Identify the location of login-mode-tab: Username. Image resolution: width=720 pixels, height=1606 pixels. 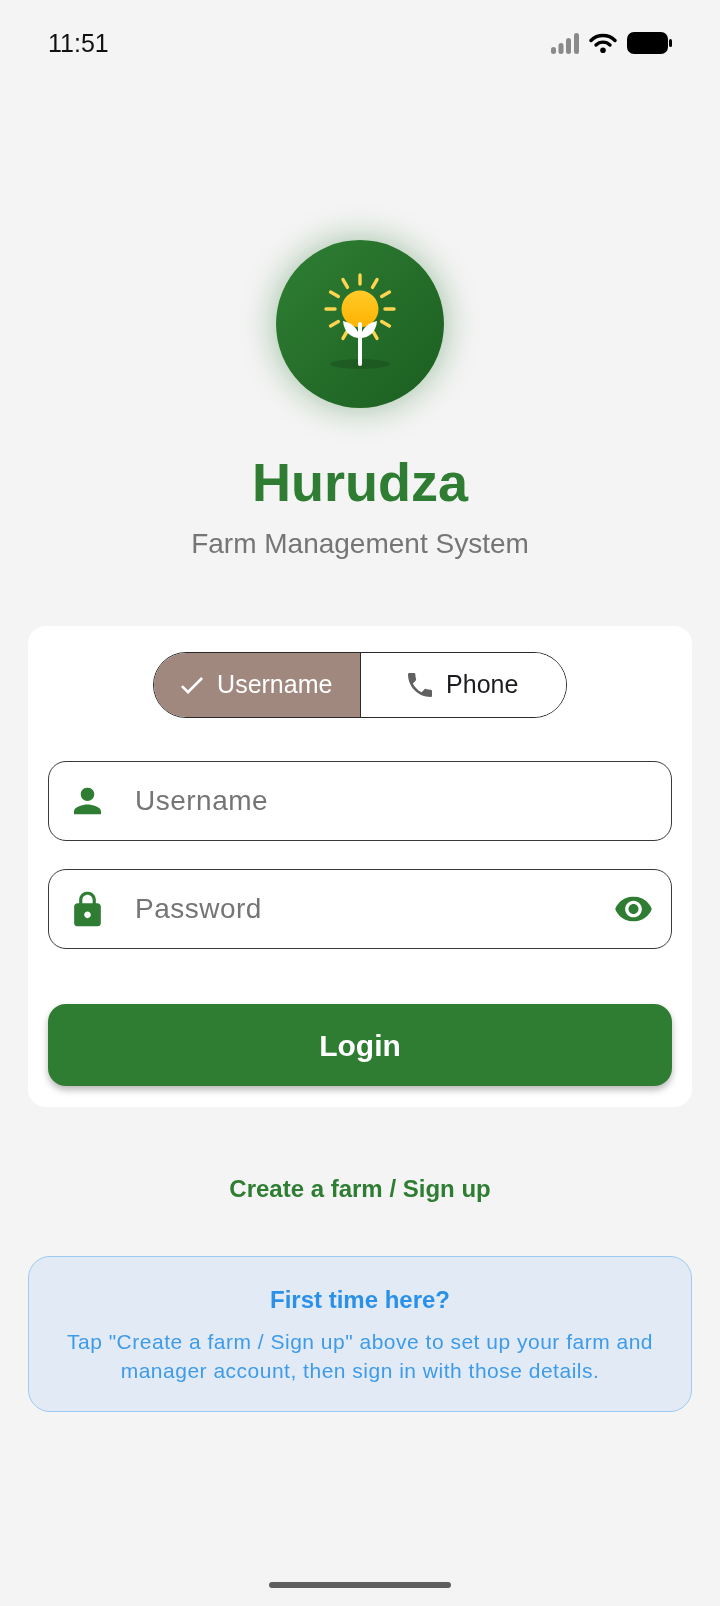
(257, 685).